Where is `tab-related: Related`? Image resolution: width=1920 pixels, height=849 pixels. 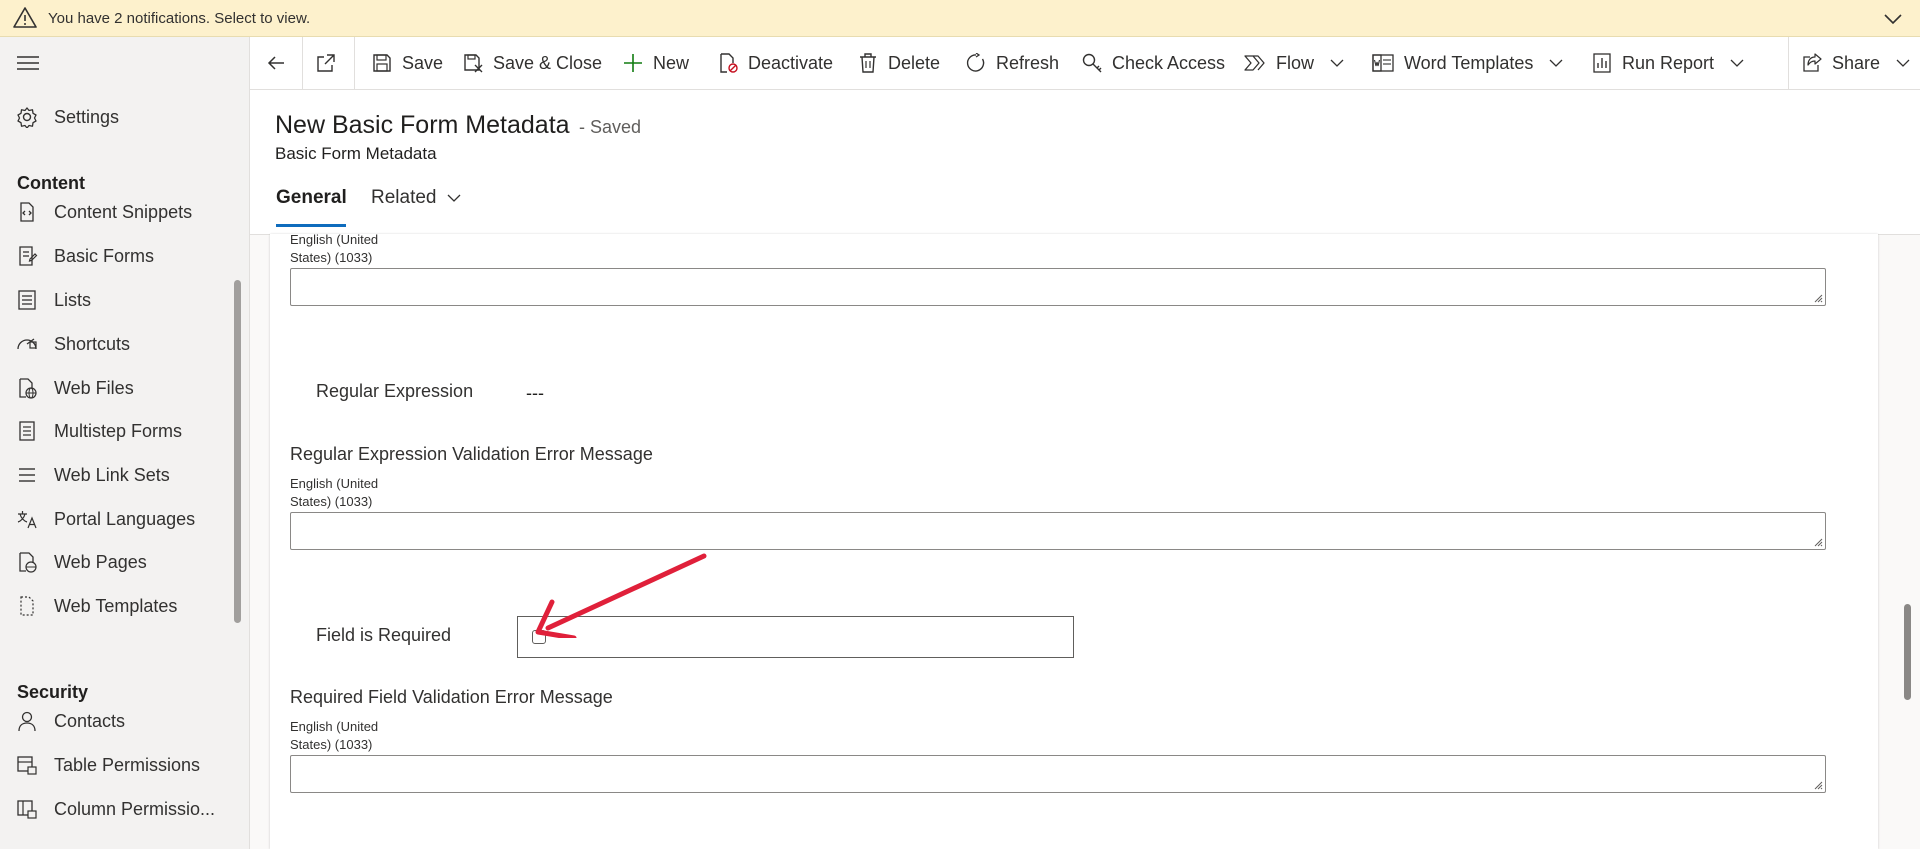
tab-related: Related is located at coordinates (416, 198).